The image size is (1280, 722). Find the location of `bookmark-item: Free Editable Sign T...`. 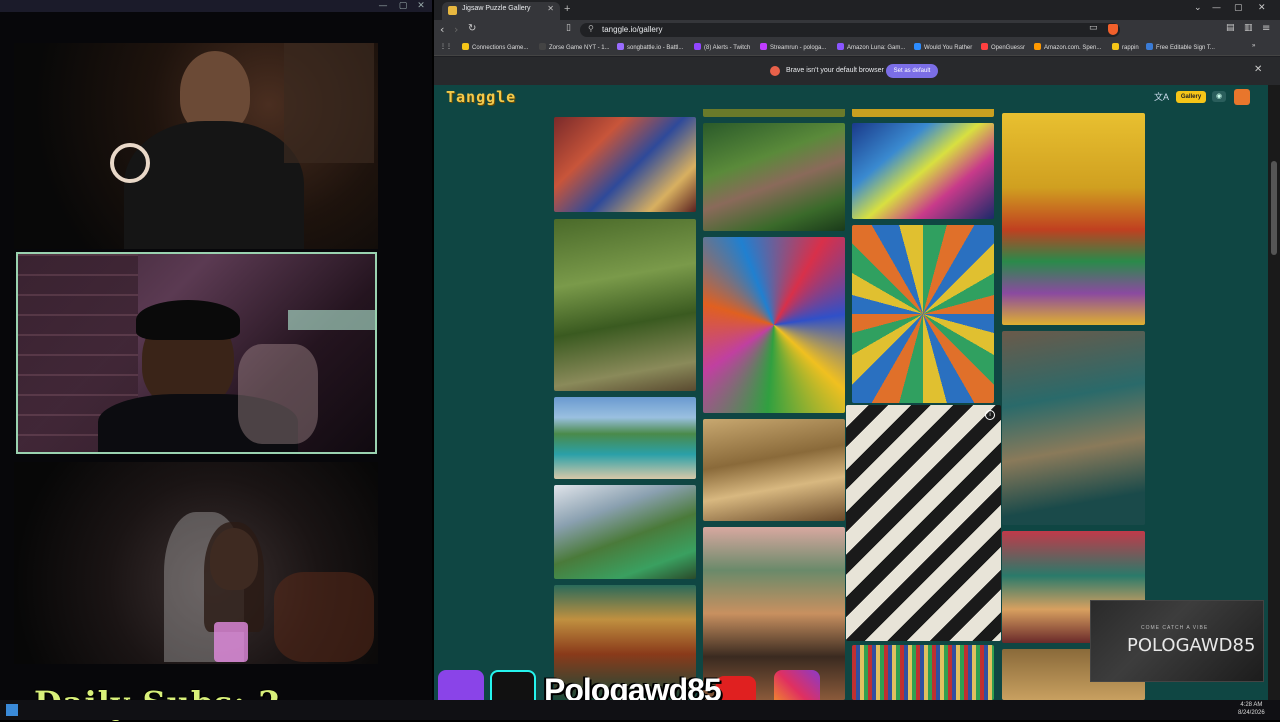

bookmark-item: Free Editable Sign T... is located at coordinates (1180, 47).